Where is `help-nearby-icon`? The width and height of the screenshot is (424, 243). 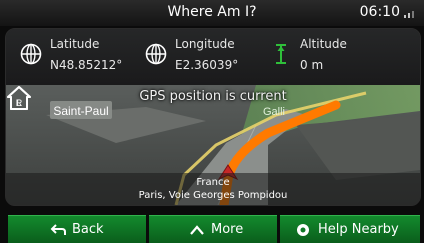
help-nearby-icon is located at coordinates (303, 230).